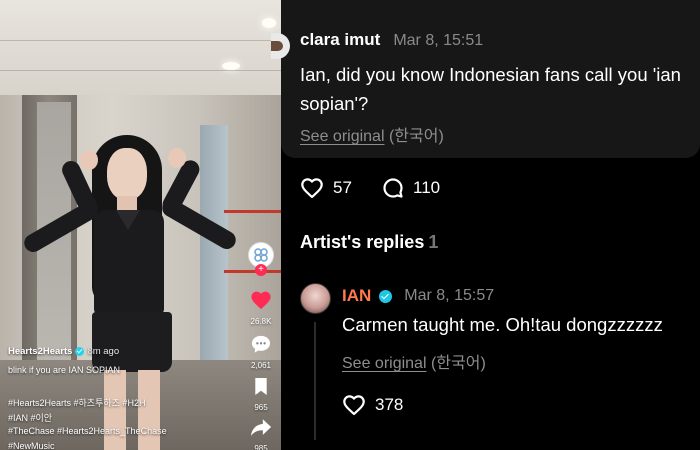 The height and width of the screenshot is (450, 700). Describe the element at coordinates (40, 351) in the screenshot. I see `video-username: Hearts2Hearts` at that location.